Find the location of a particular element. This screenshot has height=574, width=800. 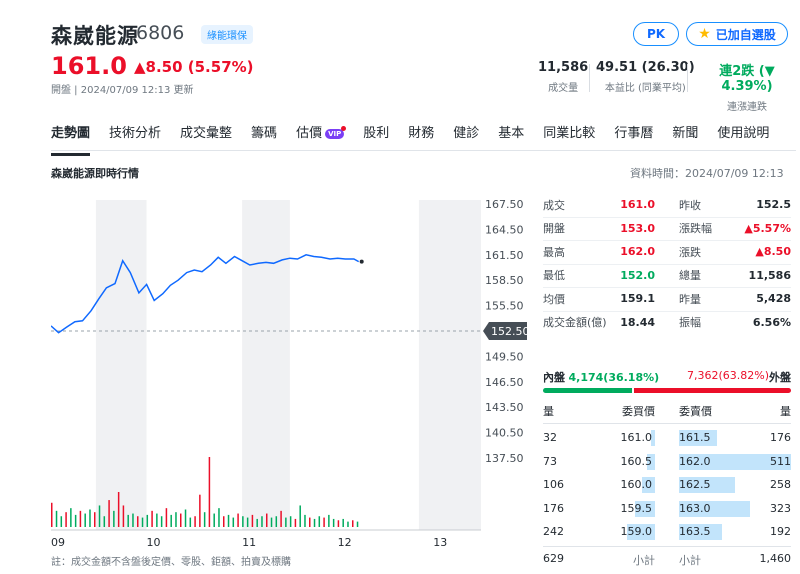

y-tick-label: 143.50 is located at coordinates (504, 407).